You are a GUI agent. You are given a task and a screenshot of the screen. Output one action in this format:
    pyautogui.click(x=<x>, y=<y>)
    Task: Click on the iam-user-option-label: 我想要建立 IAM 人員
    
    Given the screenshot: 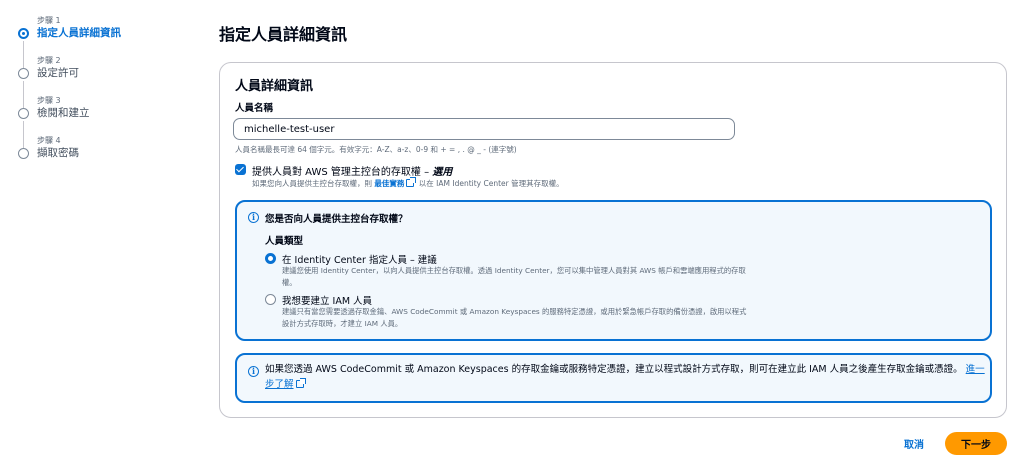 What is the action you would take?
    pyautogui.click(x=327, y=300)
    